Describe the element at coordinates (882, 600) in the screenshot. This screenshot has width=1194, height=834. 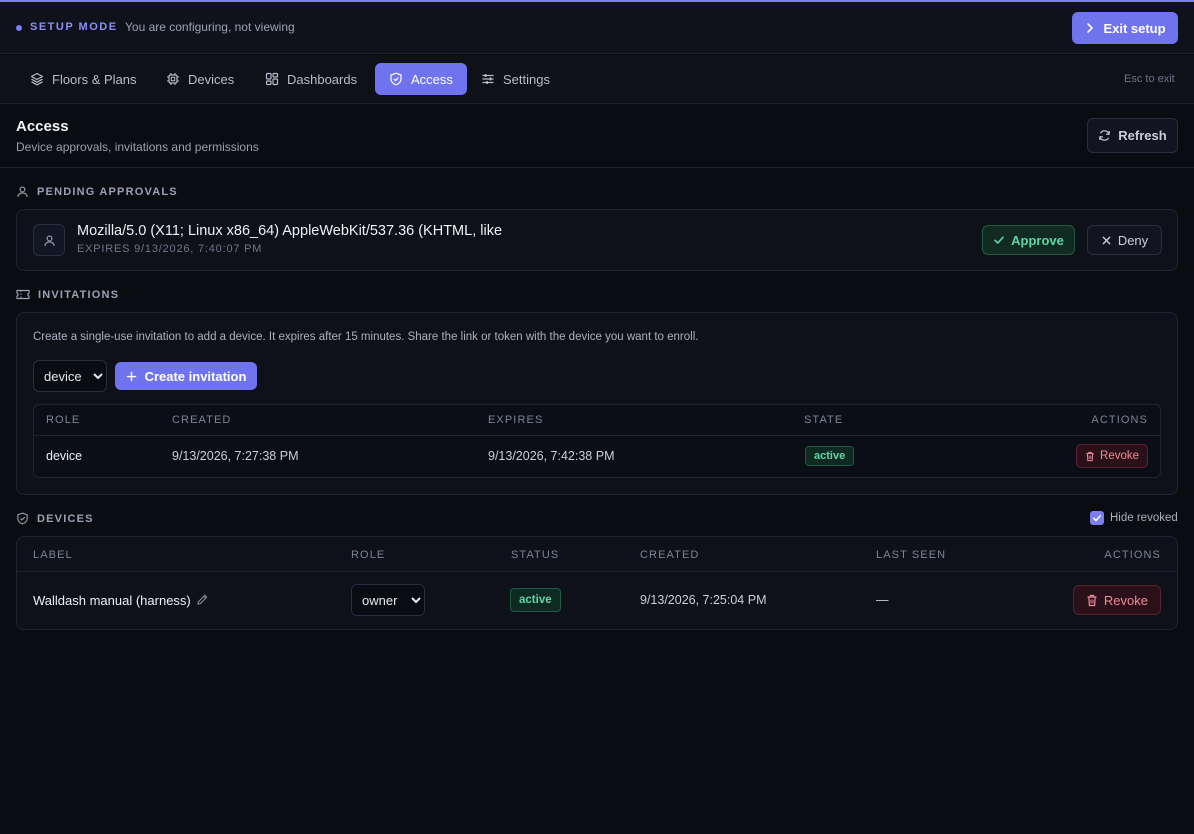
I see `device-last-seen: —` at that location.